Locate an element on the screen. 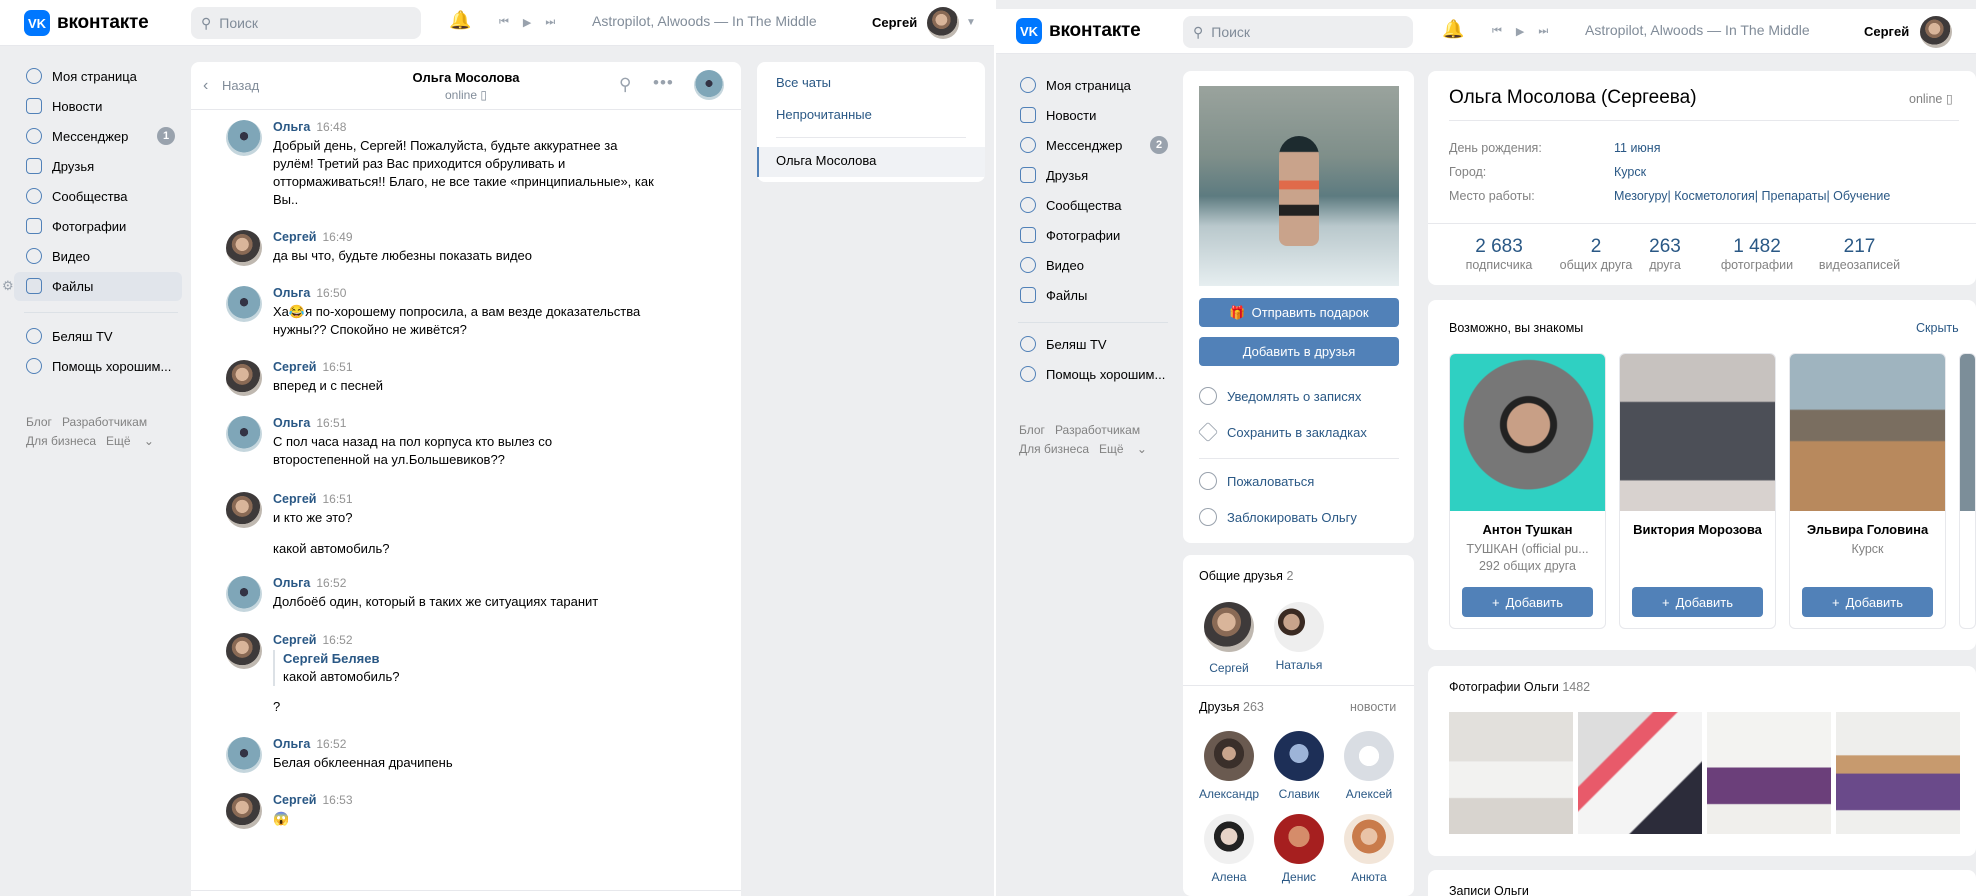 This screenshot has height=896, width=1976. suggestion-card-partial is located at coordinates (1967, 491).